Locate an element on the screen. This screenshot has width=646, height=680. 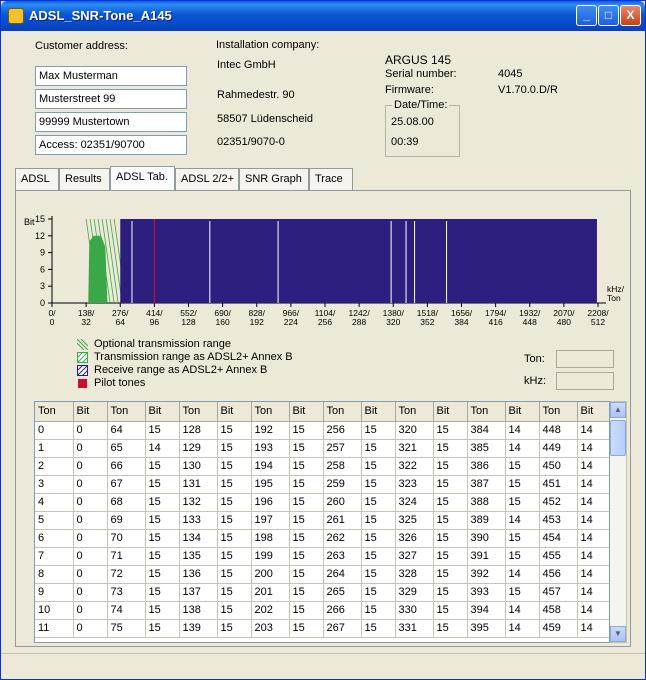
cell-ton: 0 is located at coordinates (54, 430).